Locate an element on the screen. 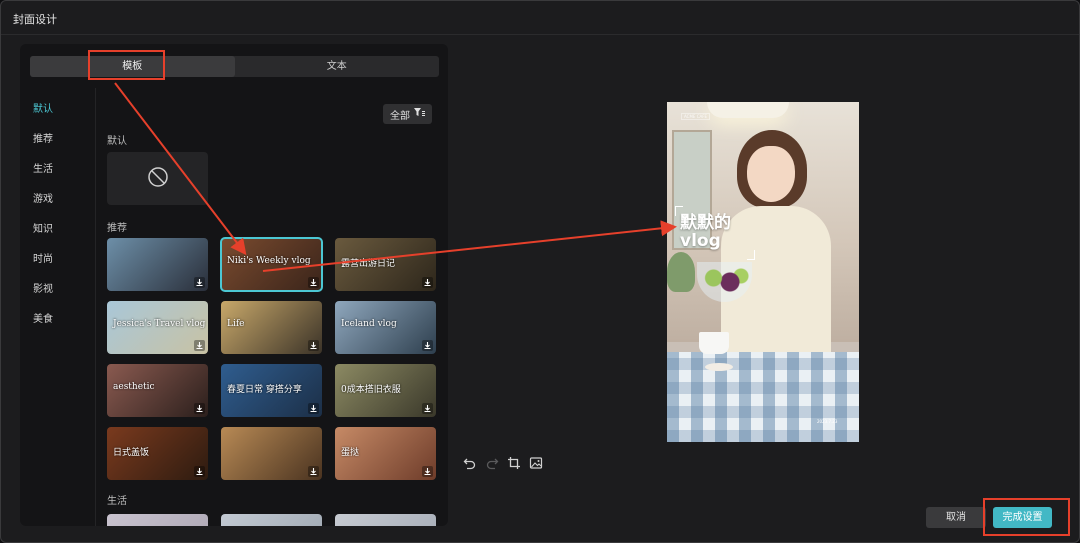 This screenshot has height=543, width=1080. preview-plant is located at coordinates (681, 272).